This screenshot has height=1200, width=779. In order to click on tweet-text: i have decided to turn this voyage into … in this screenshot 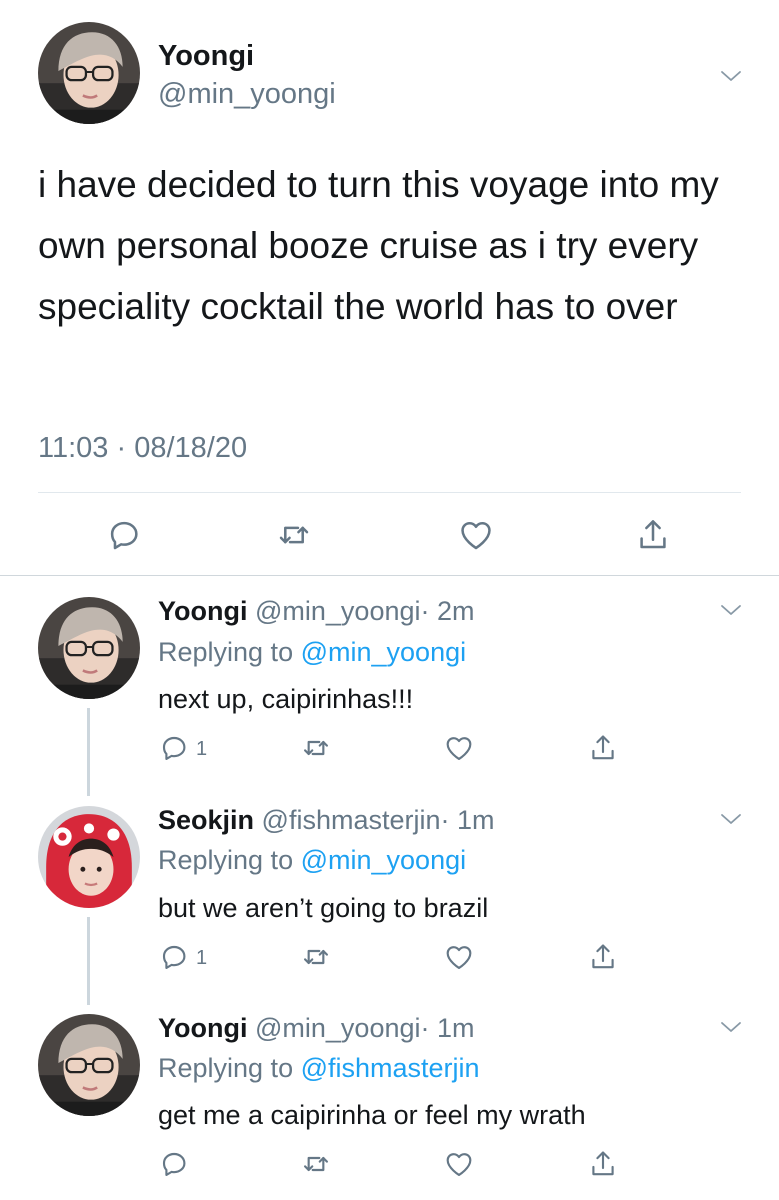, I will do `click(378, 245)`.